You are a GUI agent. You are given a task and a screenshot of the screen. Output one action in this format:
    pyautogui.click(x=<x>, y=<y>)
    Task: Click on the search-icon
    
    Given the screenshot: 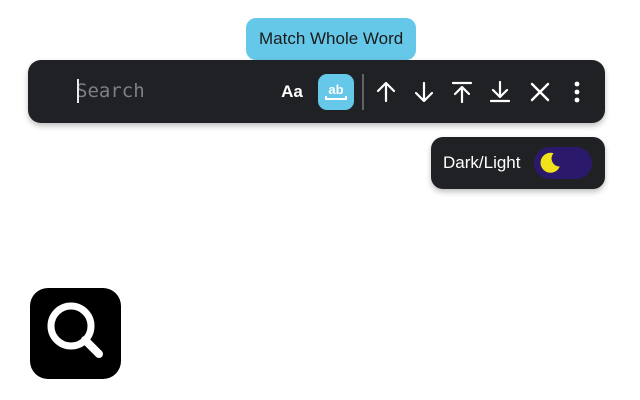 What is the action you would take?
    pyautogui.click(x=76, y=333)
    